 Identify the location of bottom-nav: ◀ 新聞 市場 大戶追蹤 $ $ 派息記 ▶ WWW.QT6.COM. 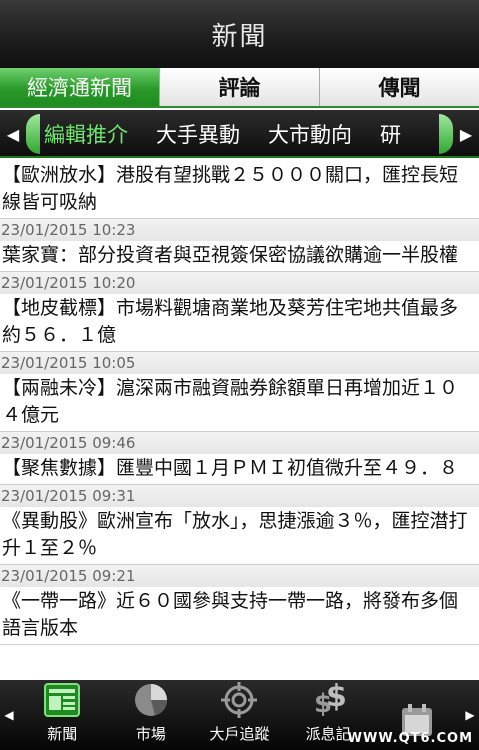
(239, 715).